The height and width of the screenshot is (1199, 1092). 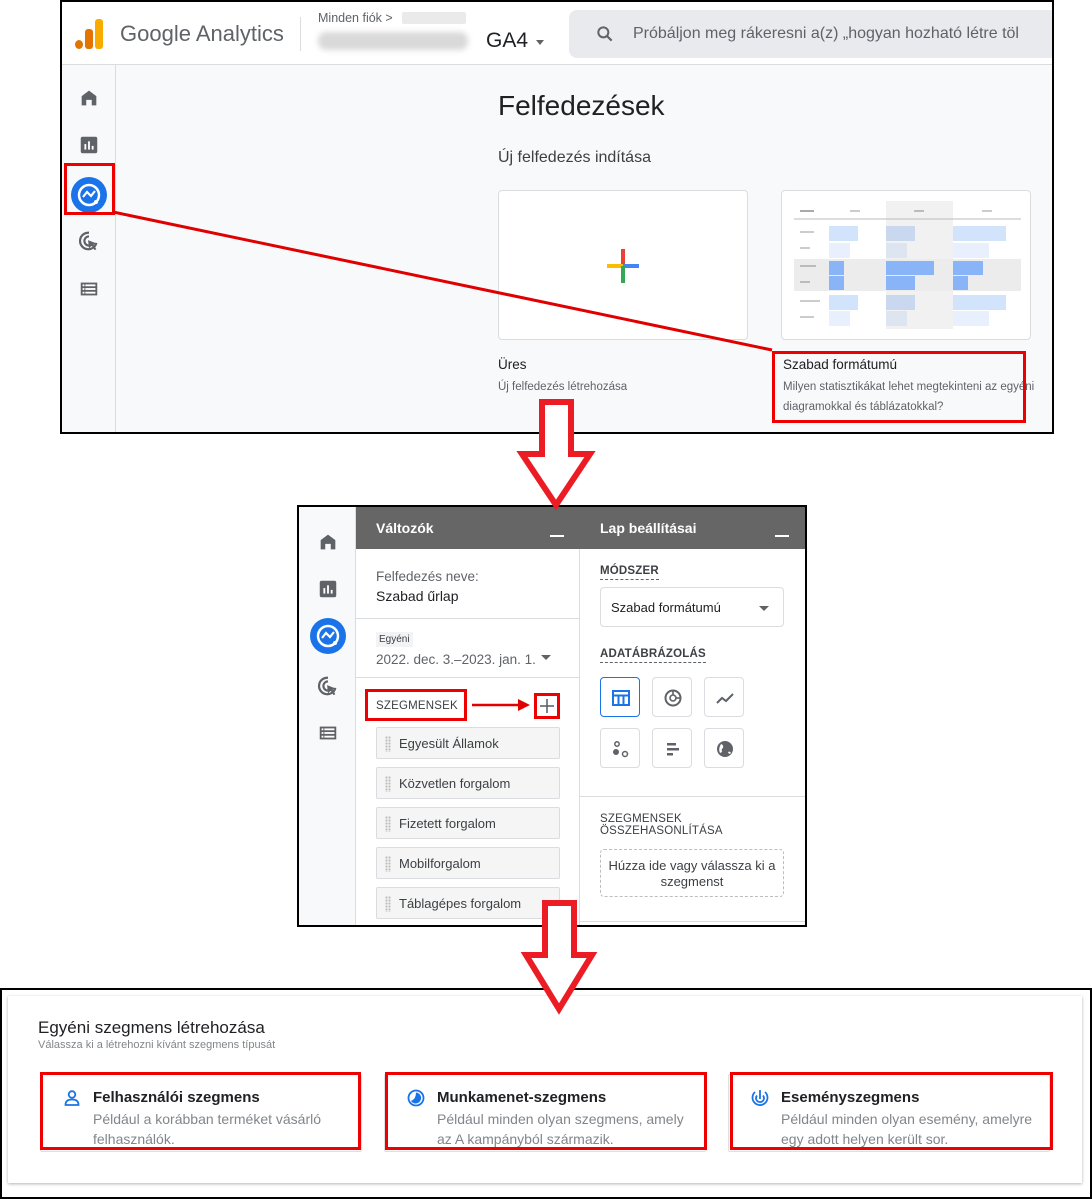 I want to click on viz-bar-button, so click(x=672, y=748).